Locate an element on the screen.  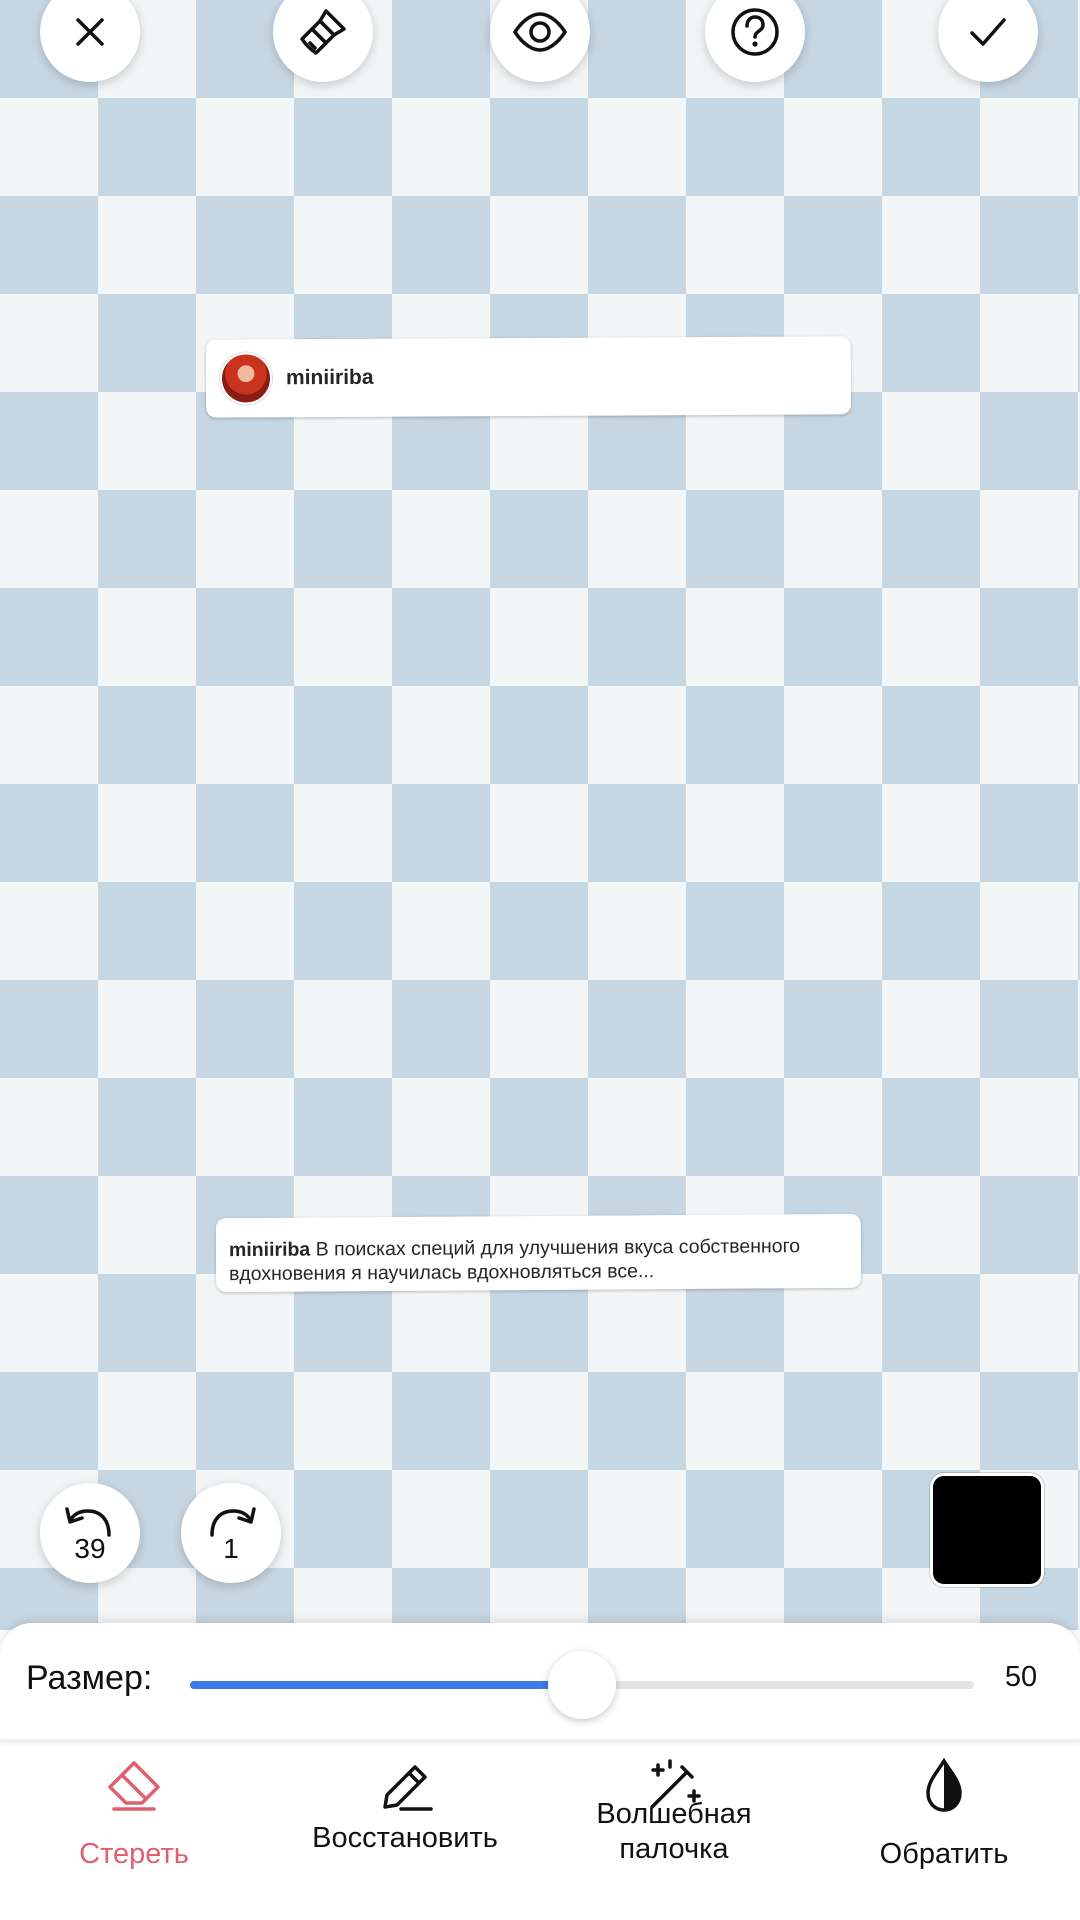
username-label: miniiriba is located at coordinates (329, 377).